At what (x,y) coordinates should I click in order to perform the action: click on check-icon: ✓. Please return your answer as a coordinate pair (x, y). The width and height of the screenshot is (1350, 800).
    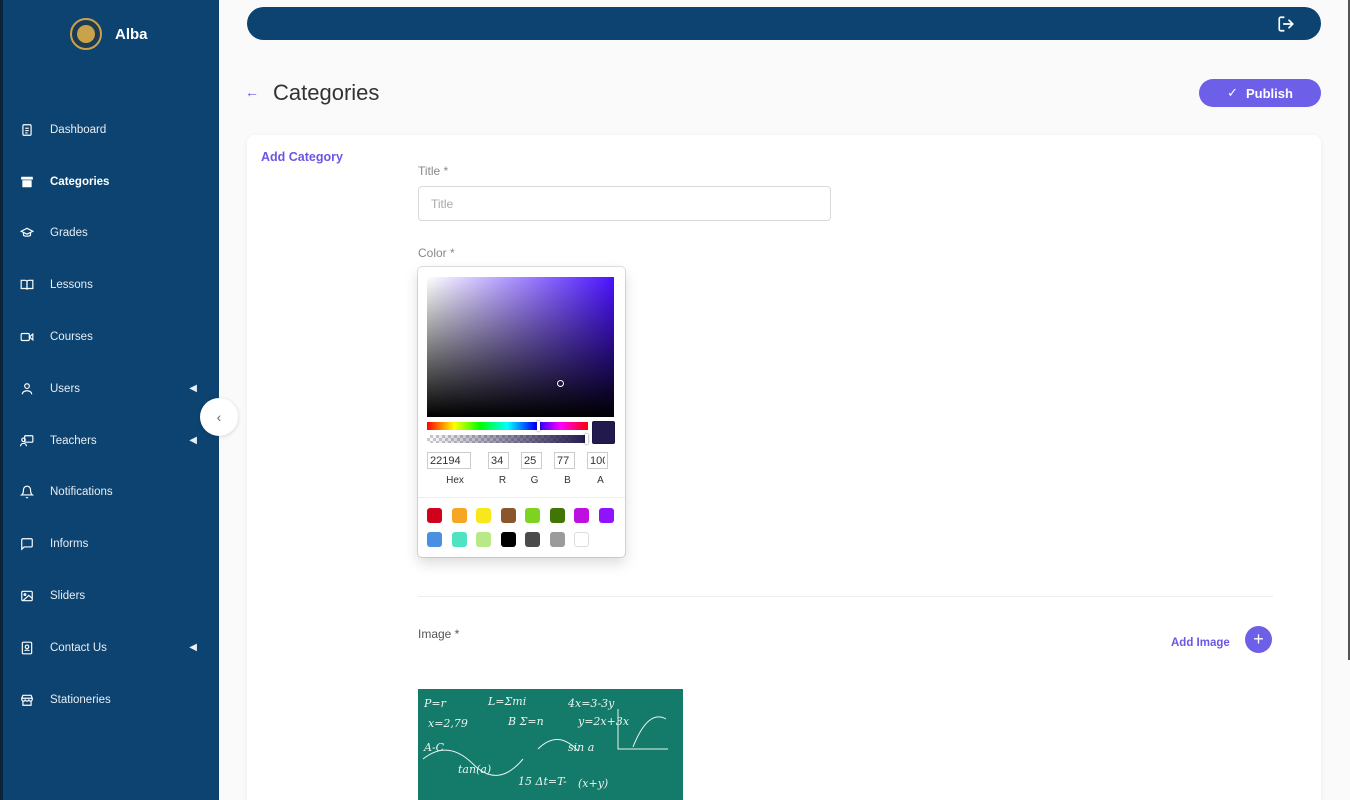
    Looking at the image, I should click on (1232, 92).